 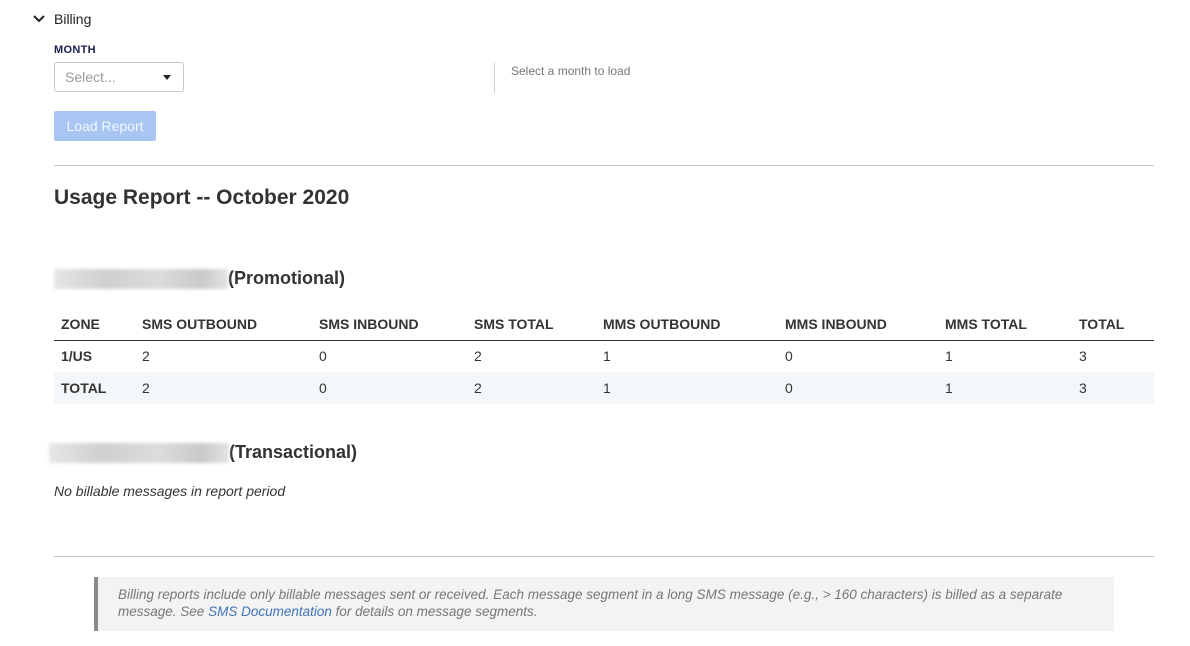 What do you see at coordinates (77, 356) in the screenshot?
I see `table-cell: 1/US` at bounding box center [77, 356].